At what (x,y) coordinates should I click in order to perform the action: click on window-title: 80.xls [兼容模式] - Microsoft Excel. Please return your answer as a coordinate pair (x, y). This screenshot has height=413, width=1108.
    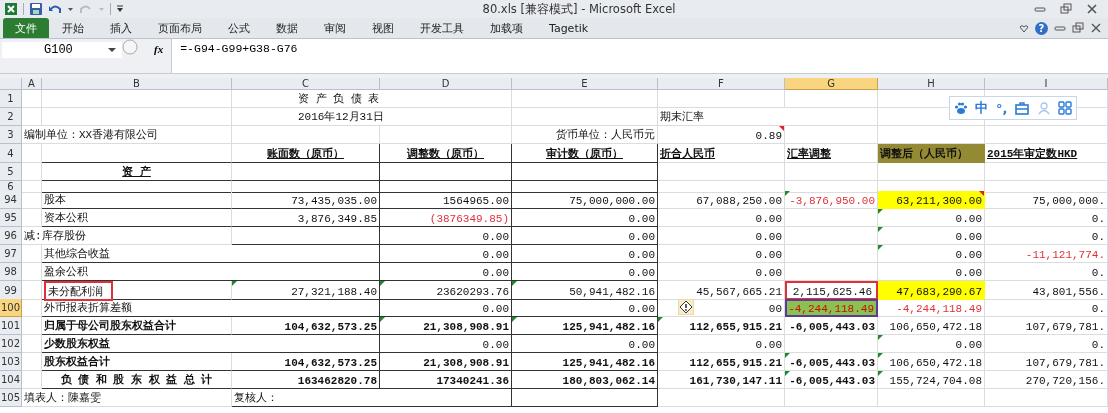
    Looking at the image, I should click on (579, 9).